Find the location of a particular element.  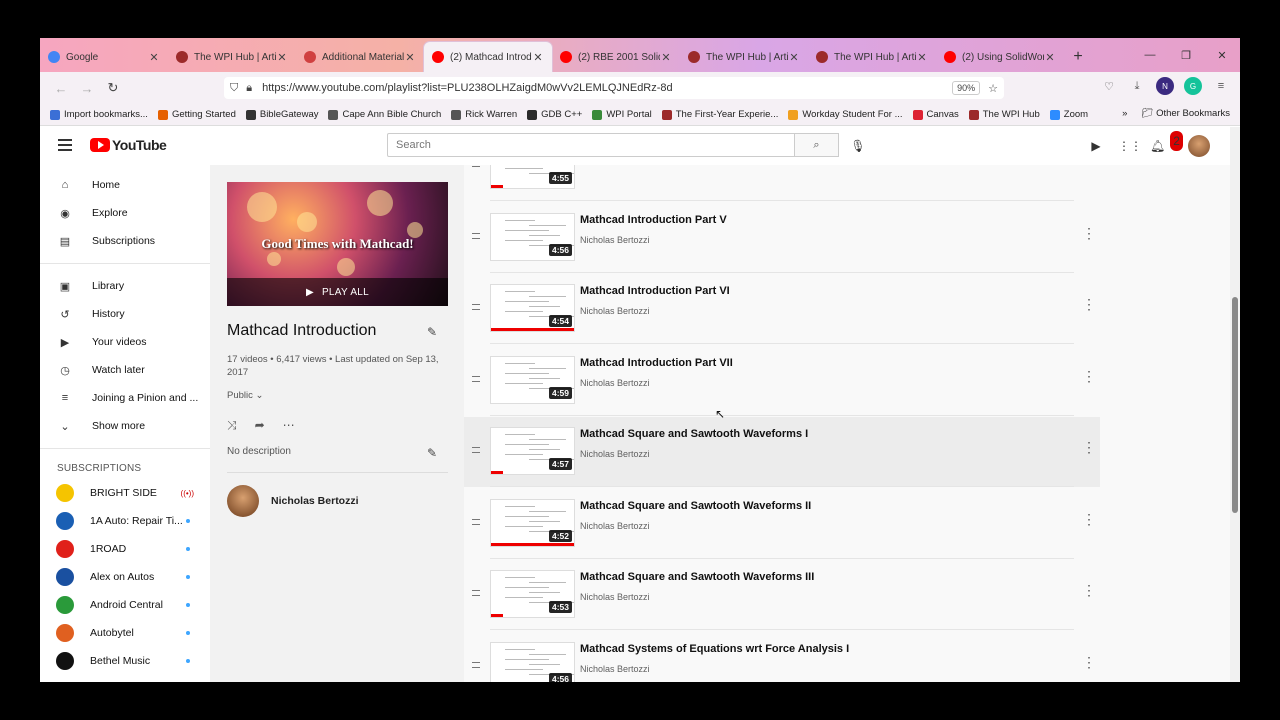

scrollbar-thumb is located at coordinates (1235, 405).